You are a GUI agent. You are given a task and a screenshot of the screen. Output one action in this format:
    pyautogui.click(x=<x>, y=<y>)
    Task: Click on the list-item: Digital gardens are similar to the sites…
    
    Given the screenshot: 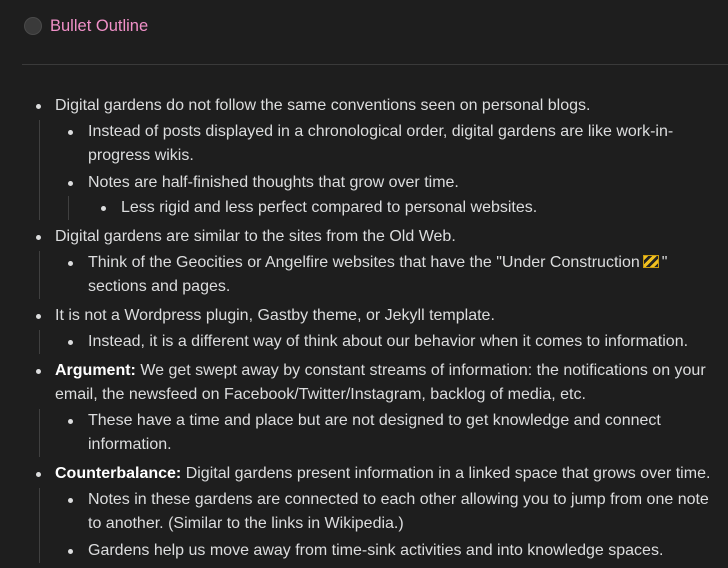 What is the action you would take?
    pyautogui.click(x=374, y=262)
    